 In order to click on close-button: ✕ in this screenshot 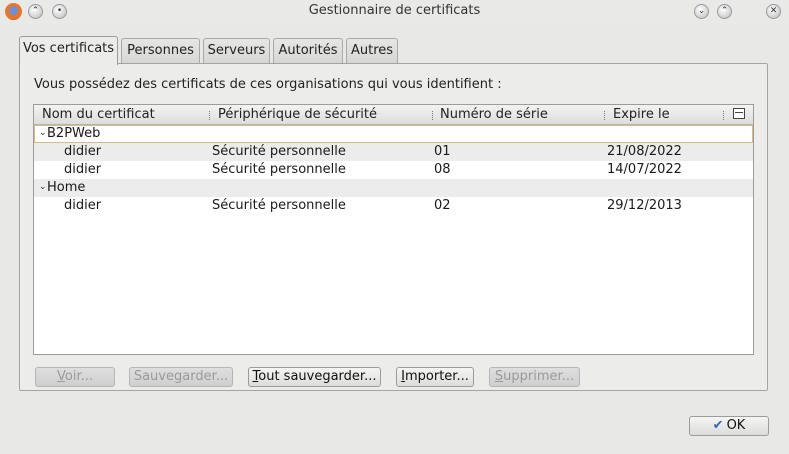, I will do `click(773, 11)`.